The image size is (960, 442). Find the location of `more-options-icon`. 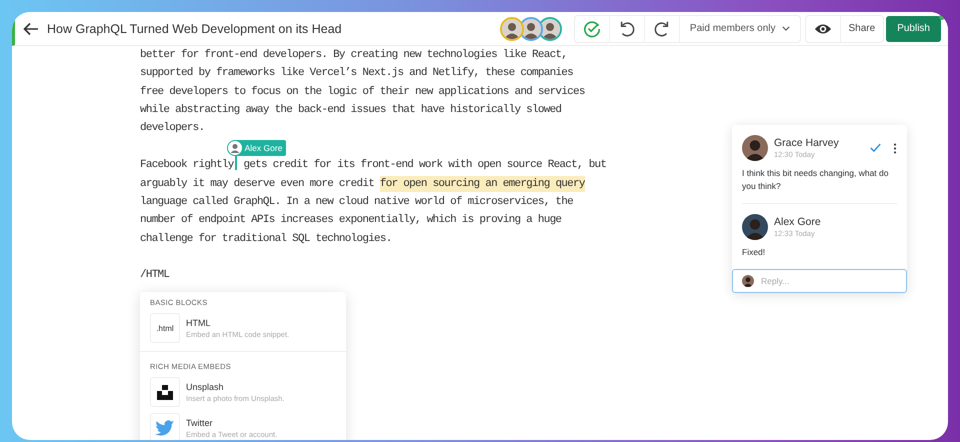

more-options-icon is located at coordinates (895, 148).